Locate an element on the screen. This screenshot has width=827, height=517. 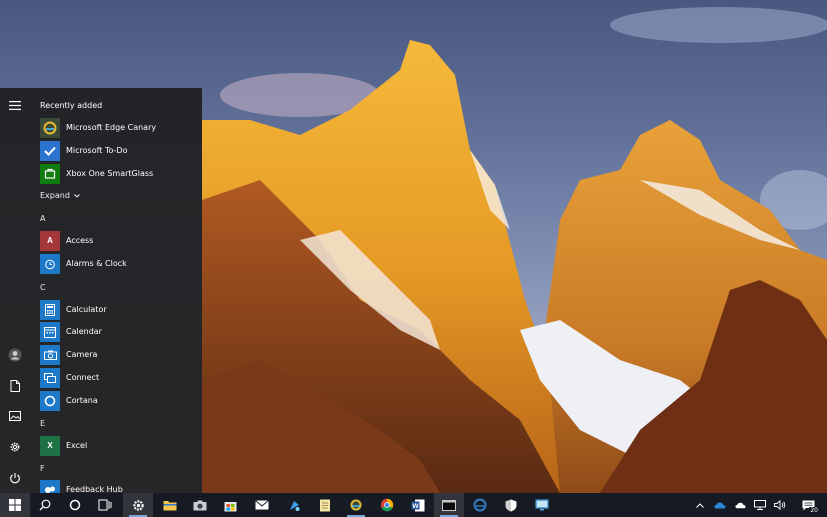
taskbar-word: W is located at coordinates (418, 505).